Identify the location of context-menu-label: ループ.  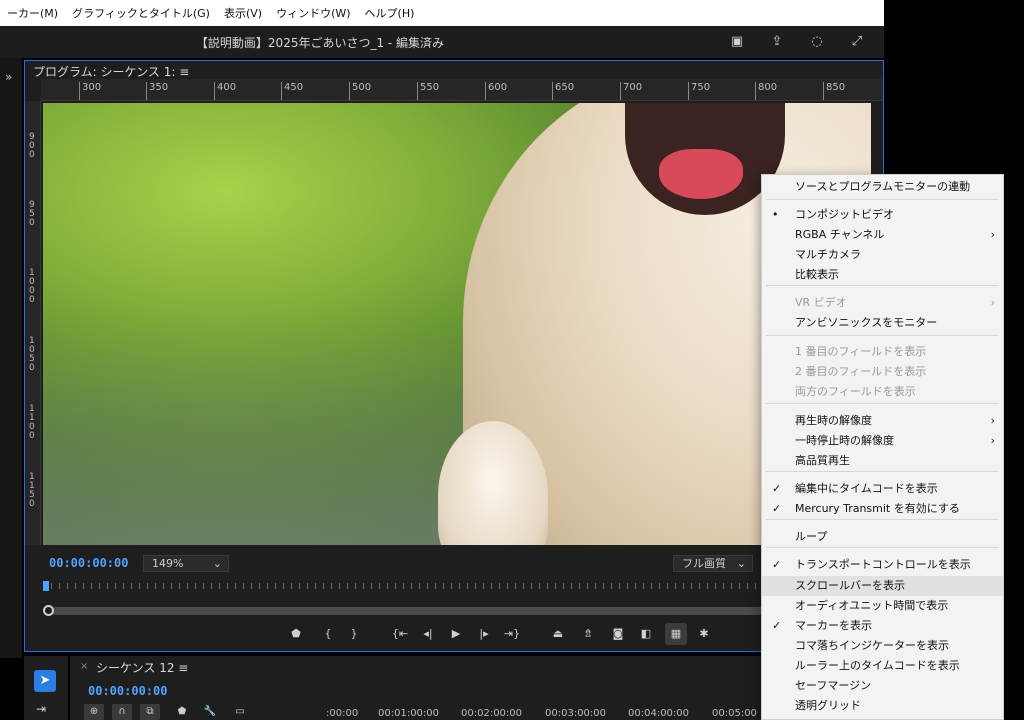
(811, 536).